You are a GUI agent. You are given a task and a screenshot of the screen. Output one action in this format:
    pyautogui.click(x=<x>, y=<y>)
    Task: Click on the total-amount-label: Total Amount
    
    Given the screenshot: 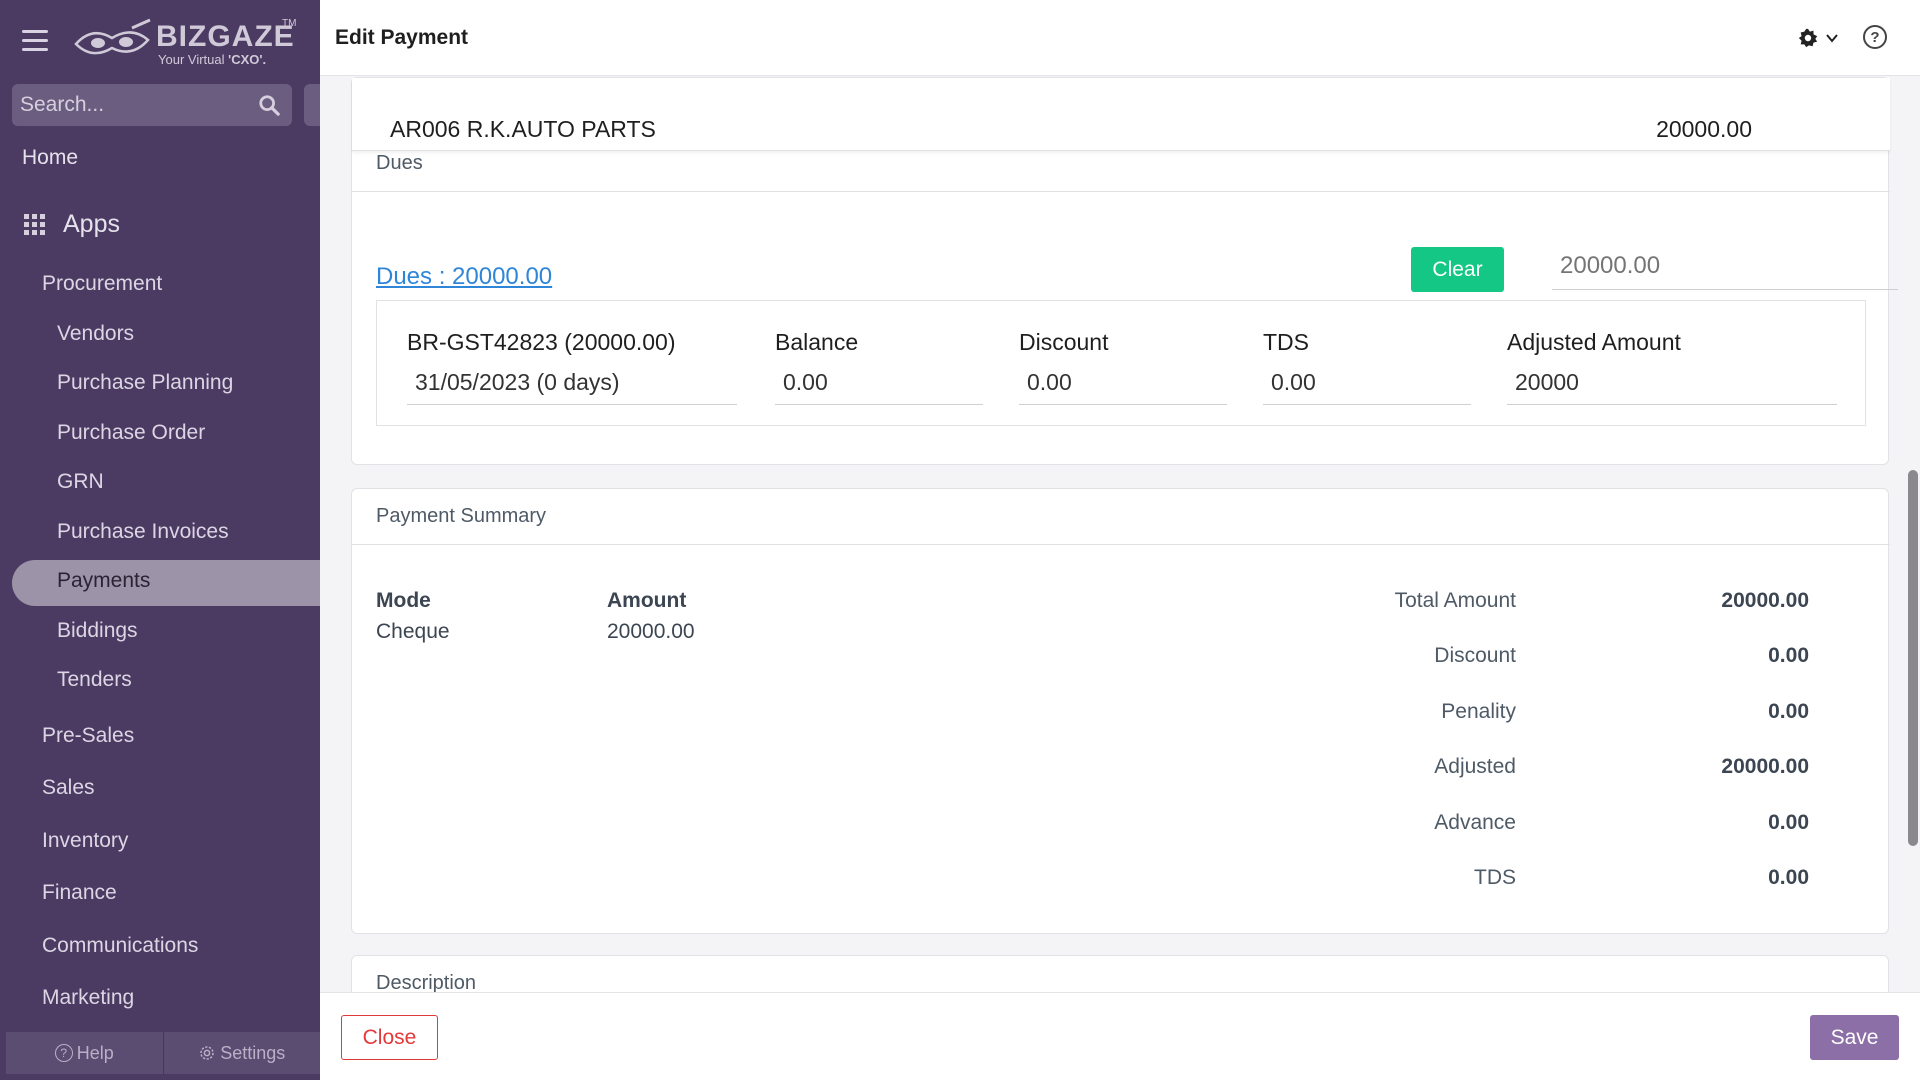 What is the action you would take?
    pyautogui.click(x=1455, y=600)
    